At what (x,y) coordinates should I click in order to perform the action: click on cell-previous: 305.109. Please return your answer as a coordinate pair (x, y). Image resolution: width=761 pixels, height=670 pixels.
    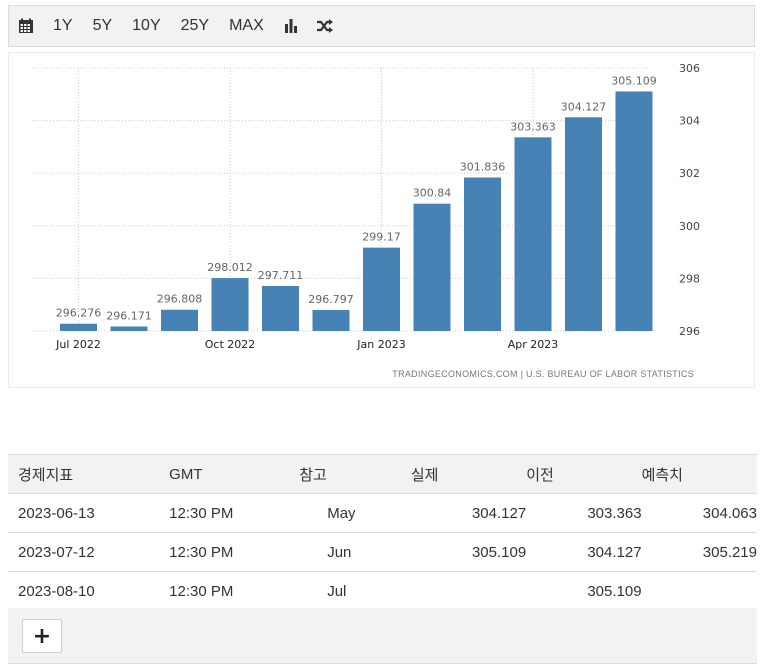
    Looking at the image, I should click on (584, 591).